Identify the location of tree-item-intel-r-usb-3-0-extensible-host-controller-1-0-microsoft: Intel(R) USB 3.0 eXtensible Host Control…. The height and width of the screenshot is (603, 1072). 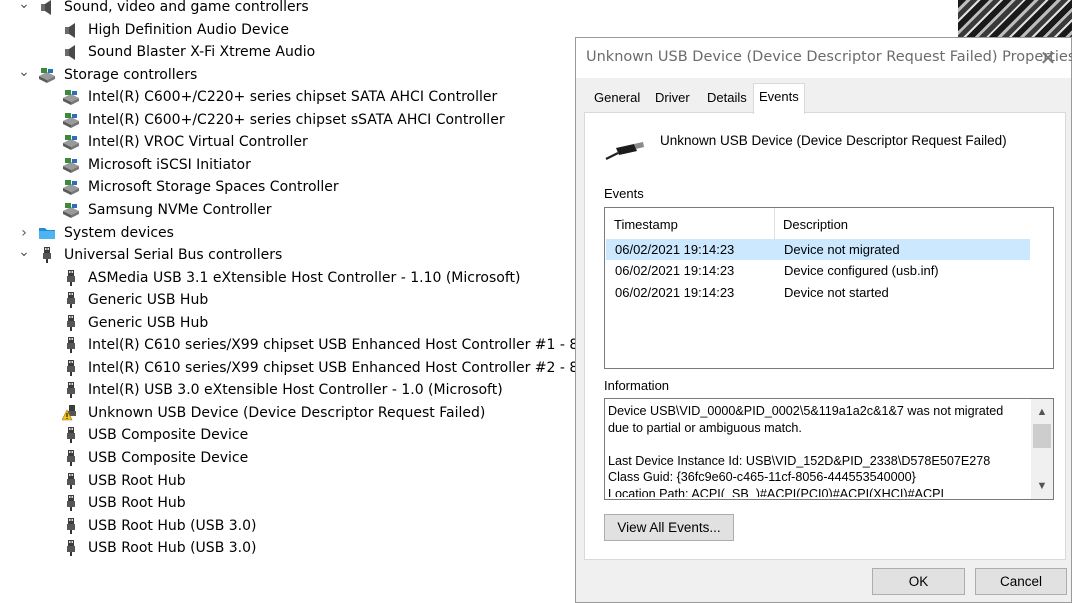
(286, 390).